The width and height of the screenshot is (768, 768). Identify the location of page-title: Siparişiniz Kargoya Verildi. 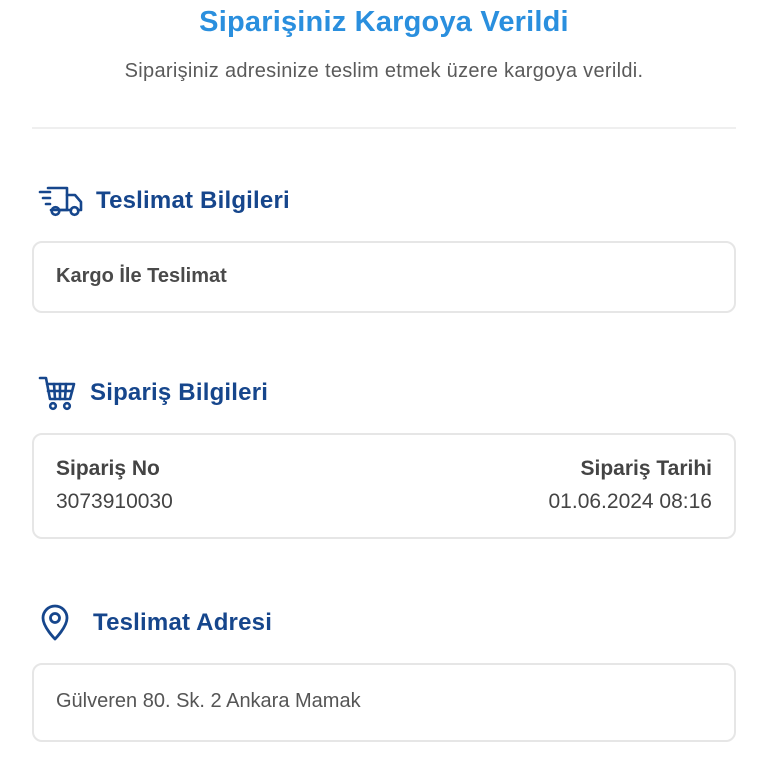
(384, 22).